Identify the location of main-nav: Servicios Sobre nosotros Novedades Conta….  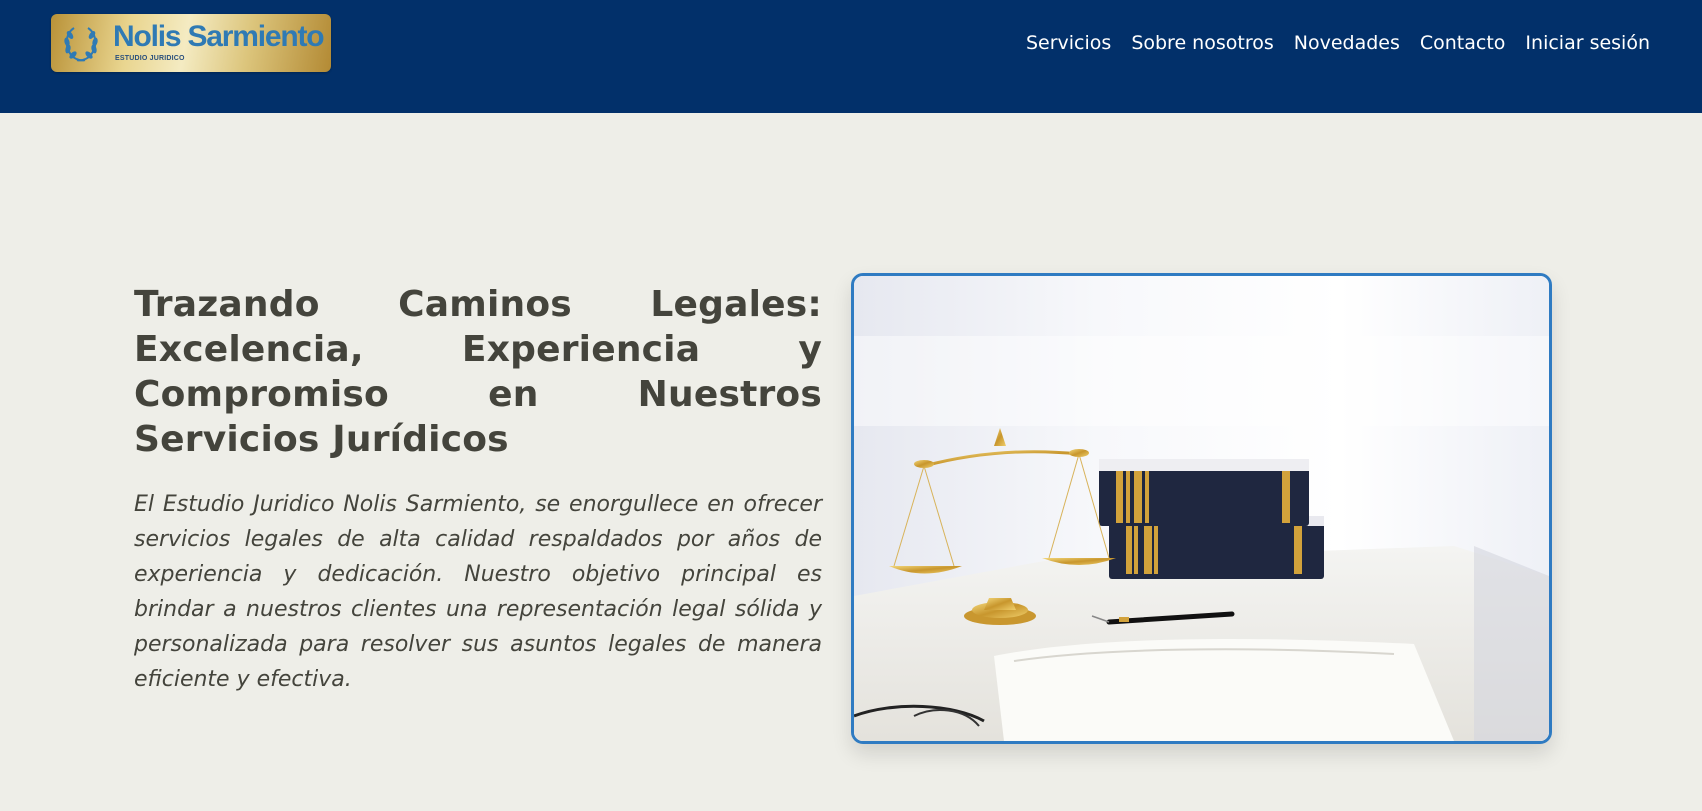
(1338, 43).